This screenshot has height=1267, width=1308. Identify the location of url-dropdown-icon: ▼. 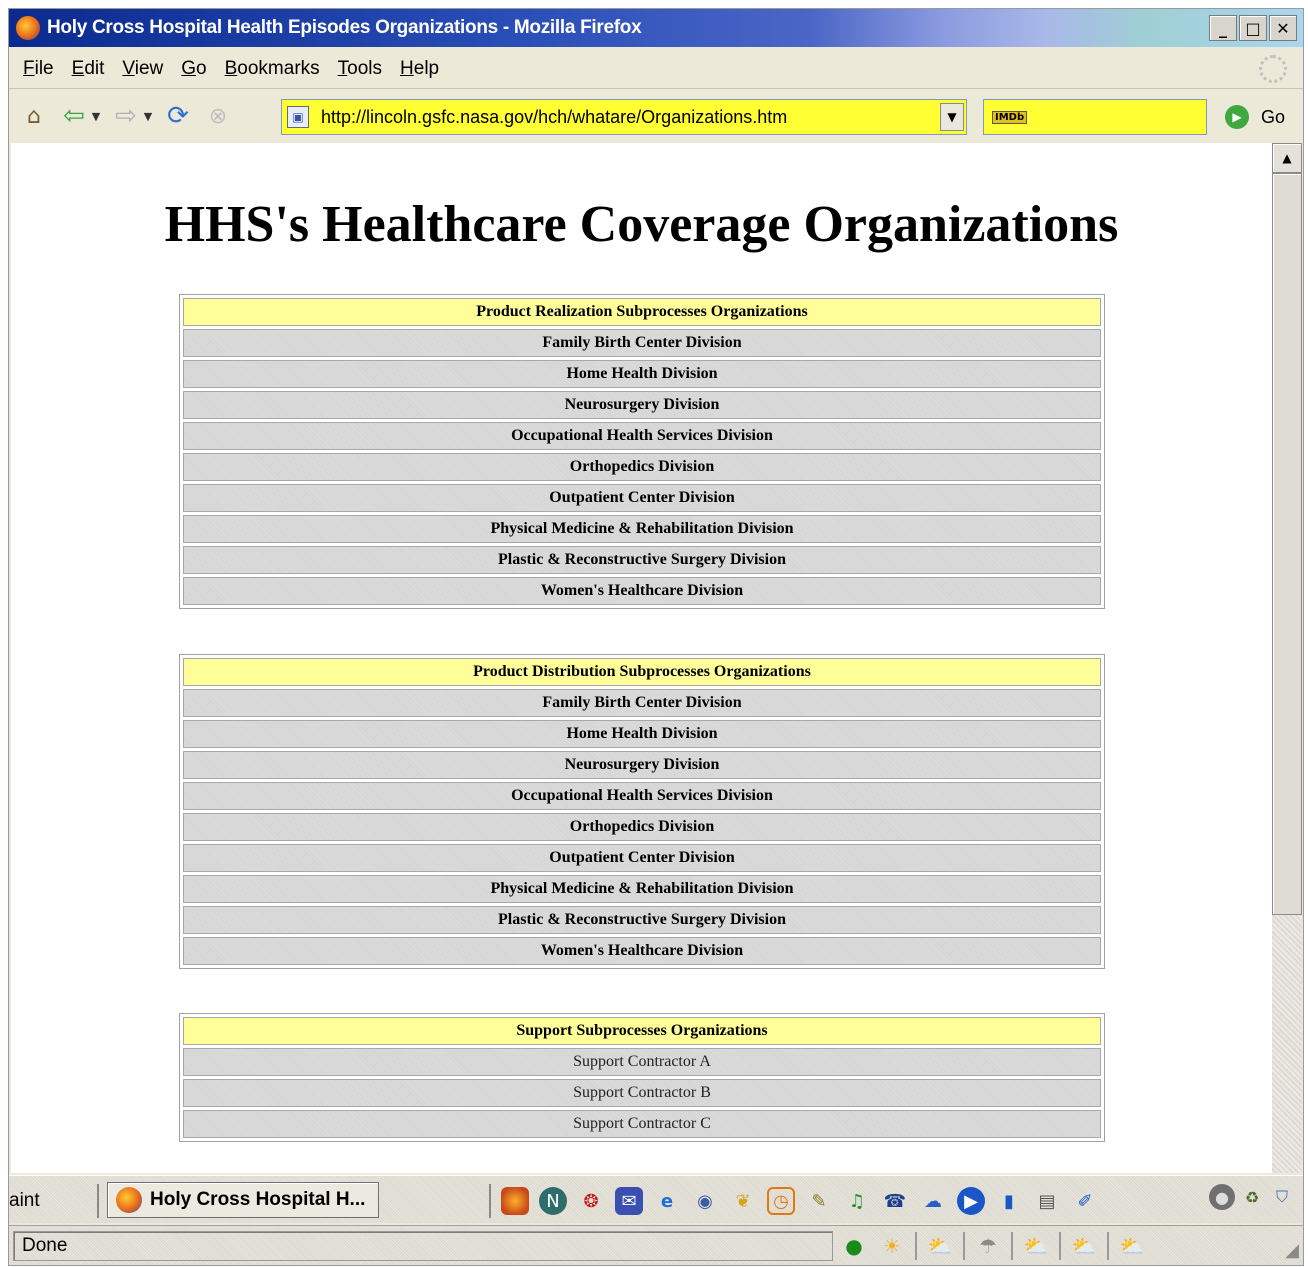
(952, 117).